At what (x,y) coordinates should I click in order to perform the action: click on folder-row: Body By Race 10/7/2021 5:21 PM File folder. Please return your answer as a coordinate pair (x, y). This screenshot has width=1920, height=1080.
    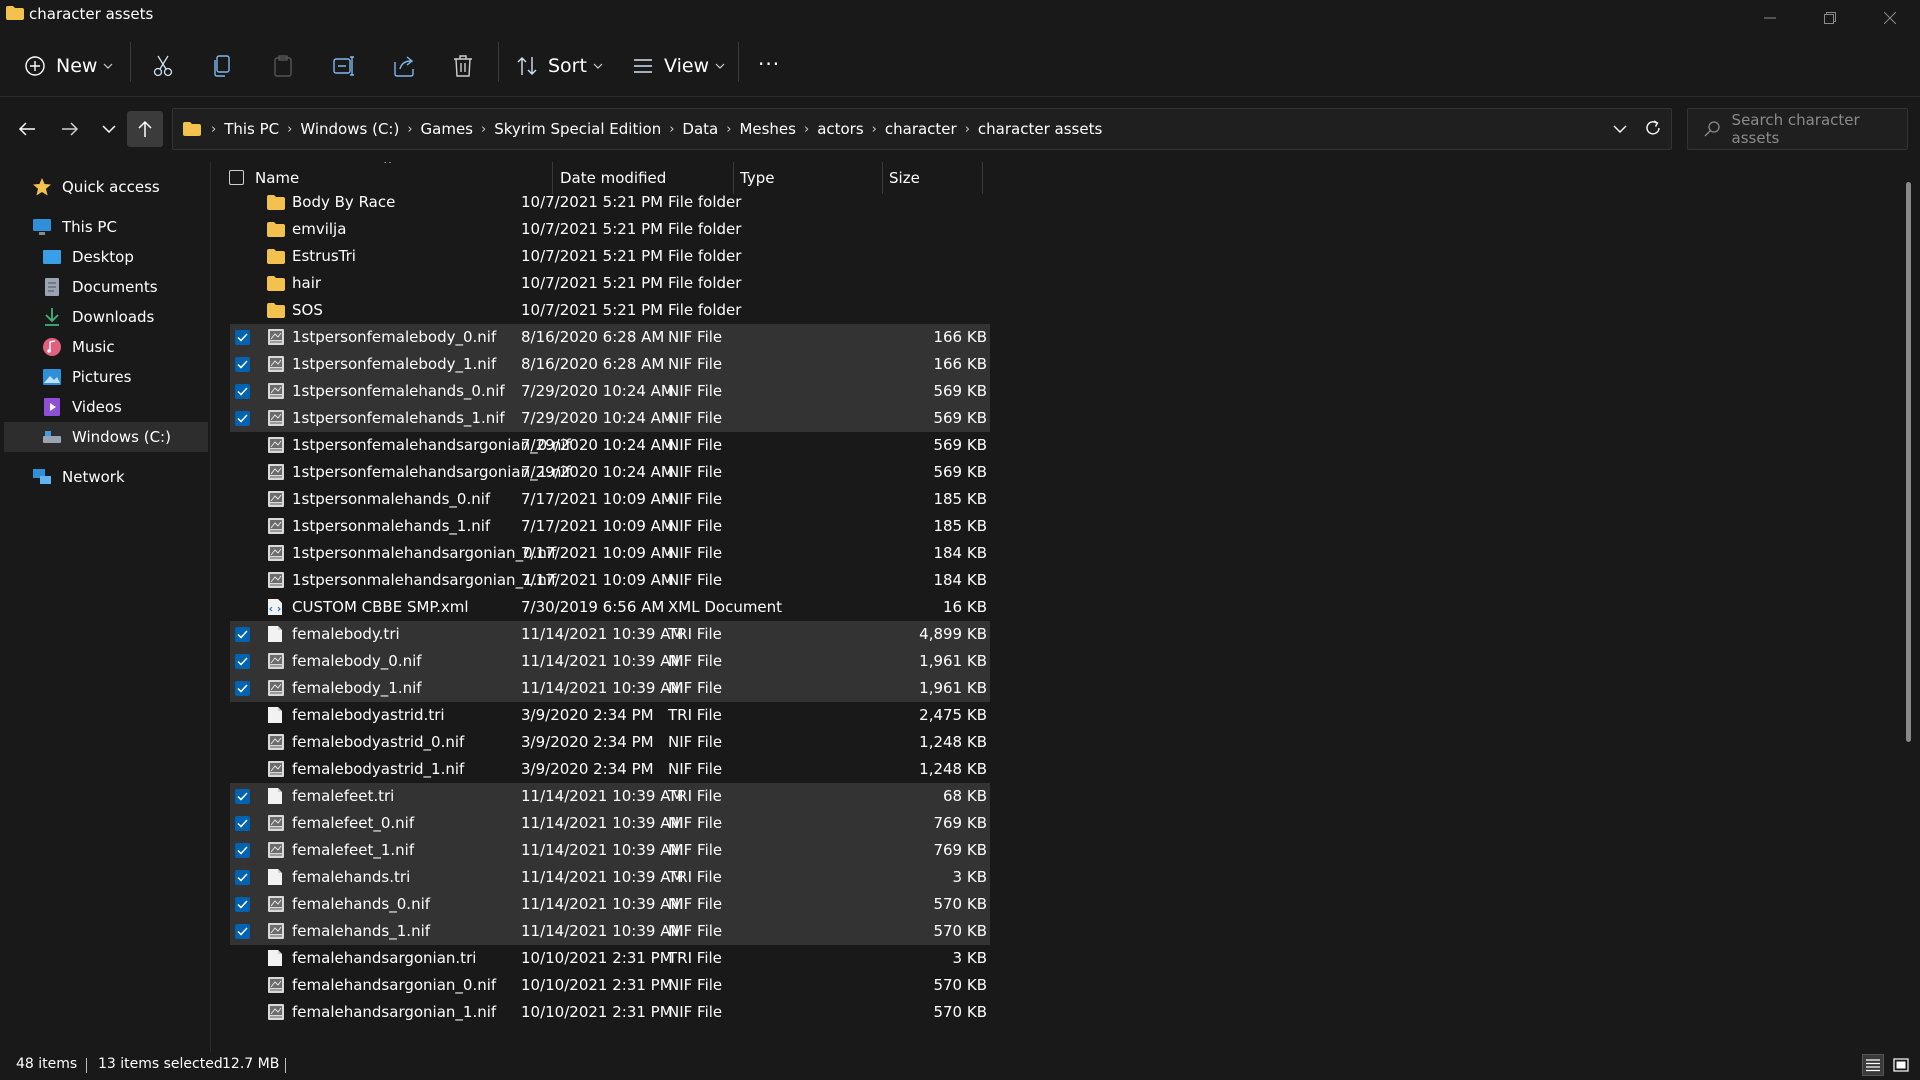
    Looking at the image, I should click on (610, 202).